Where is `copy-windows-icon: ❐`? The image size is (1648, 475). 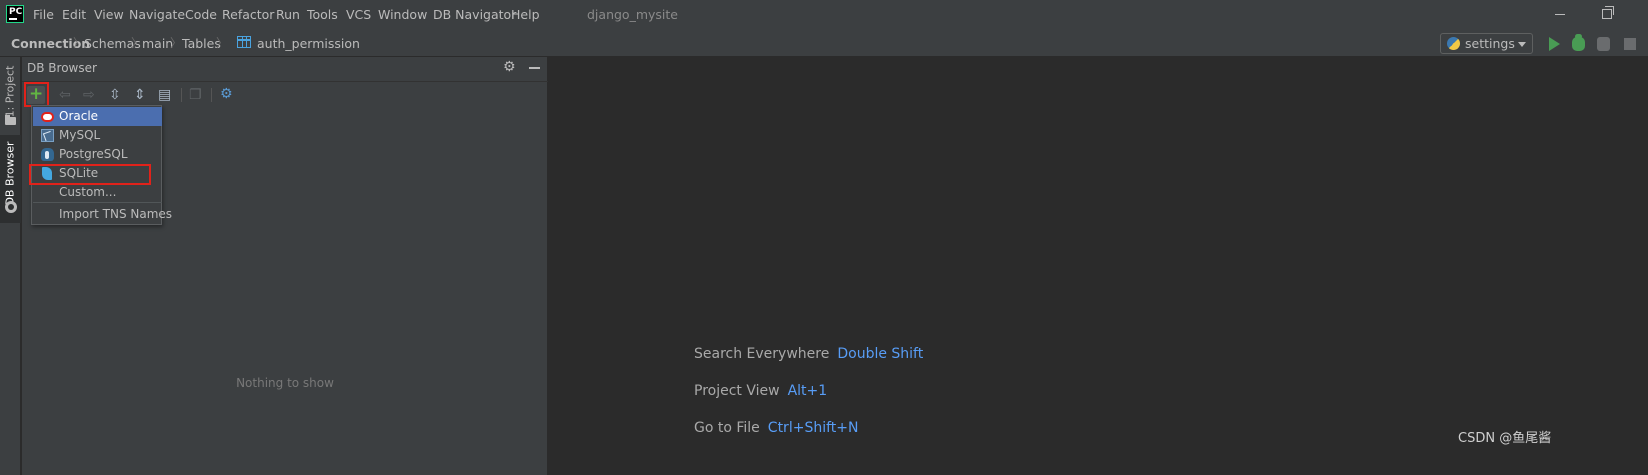 copy-windows-icon: ❐ is located at coordinates (195, 95).